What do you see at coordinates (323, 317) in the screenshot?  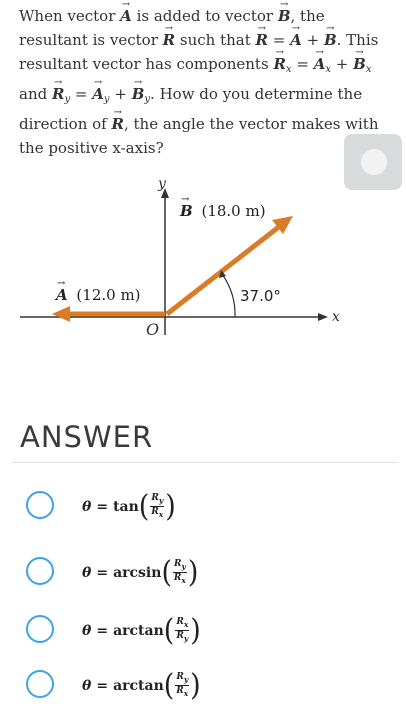 I see `x-axis-arrowhead` at bounding box center [323, 317].